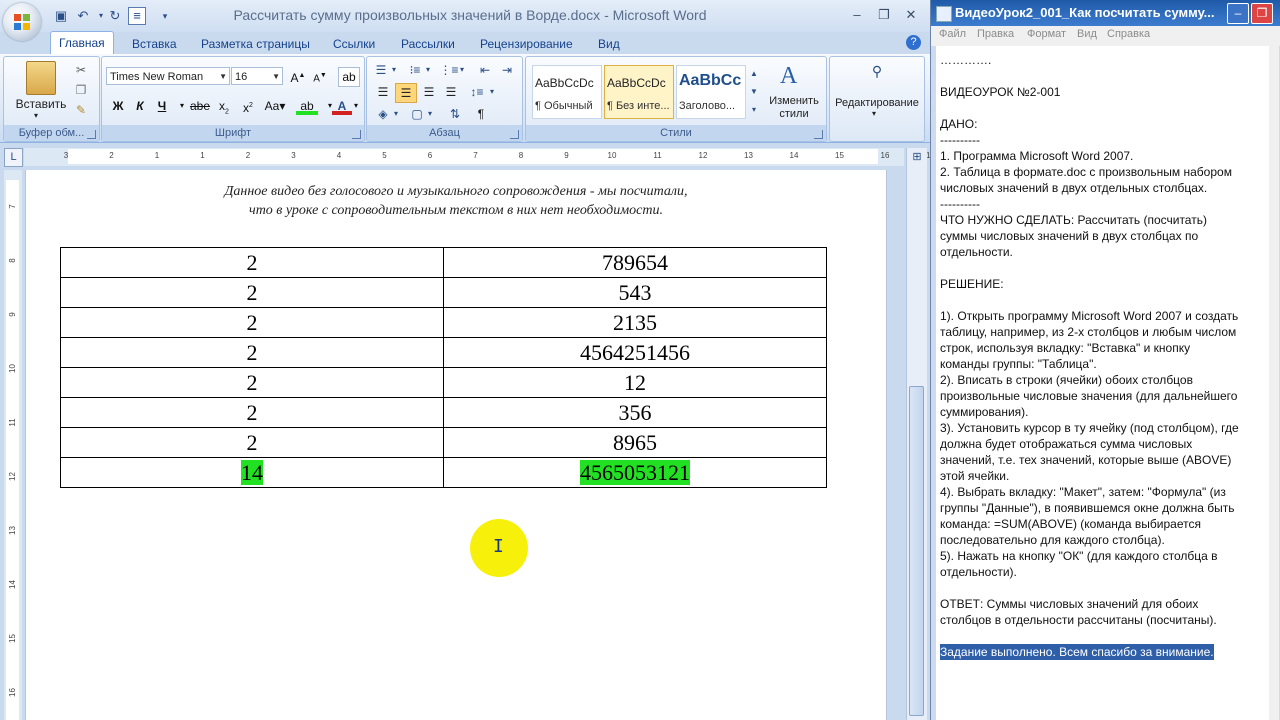 This screenshot has width=1280, height=720. What do you see at coordinates (154, 44) in the screenshot?
I see `tab-insert: Вставка` at bounding box center [154, 44].